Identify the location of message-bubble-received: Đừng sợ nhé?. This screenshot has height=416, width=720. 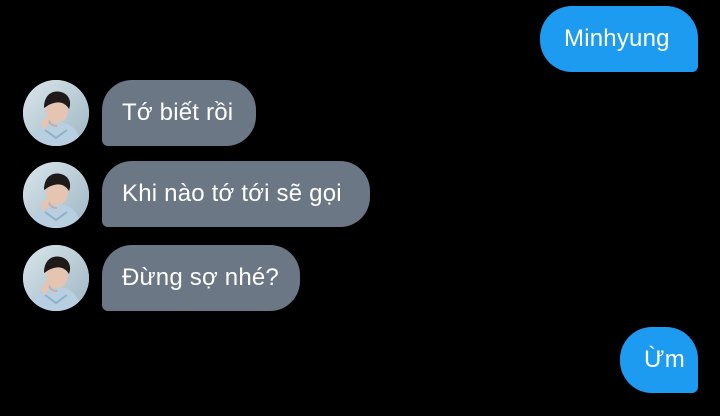
(201, 278).